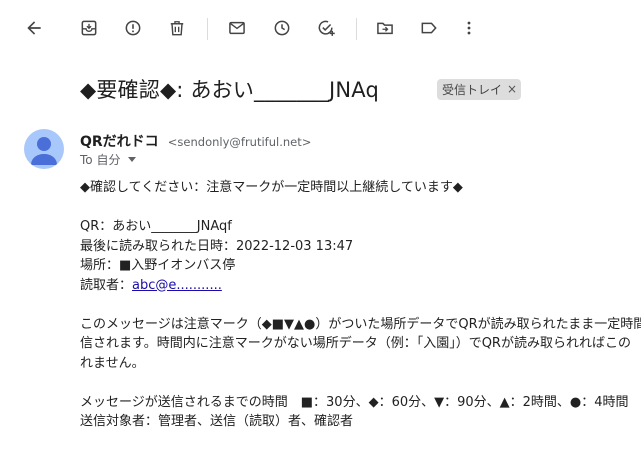  What do you see at coordinates (239, 142) in the screenshot?
I see `sender-email: <sendonly@frutiful.net>` at bounding box center [239, 142].